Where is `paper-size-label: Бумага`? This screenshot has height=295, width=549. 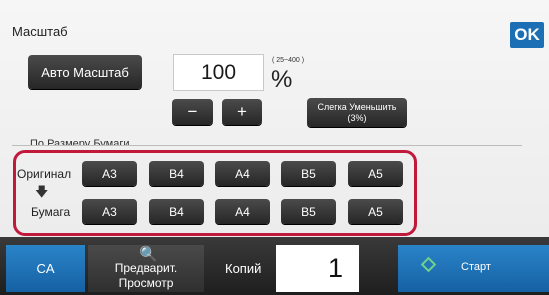 paper-size-label: Бумага is located at coordinates (51, 212).